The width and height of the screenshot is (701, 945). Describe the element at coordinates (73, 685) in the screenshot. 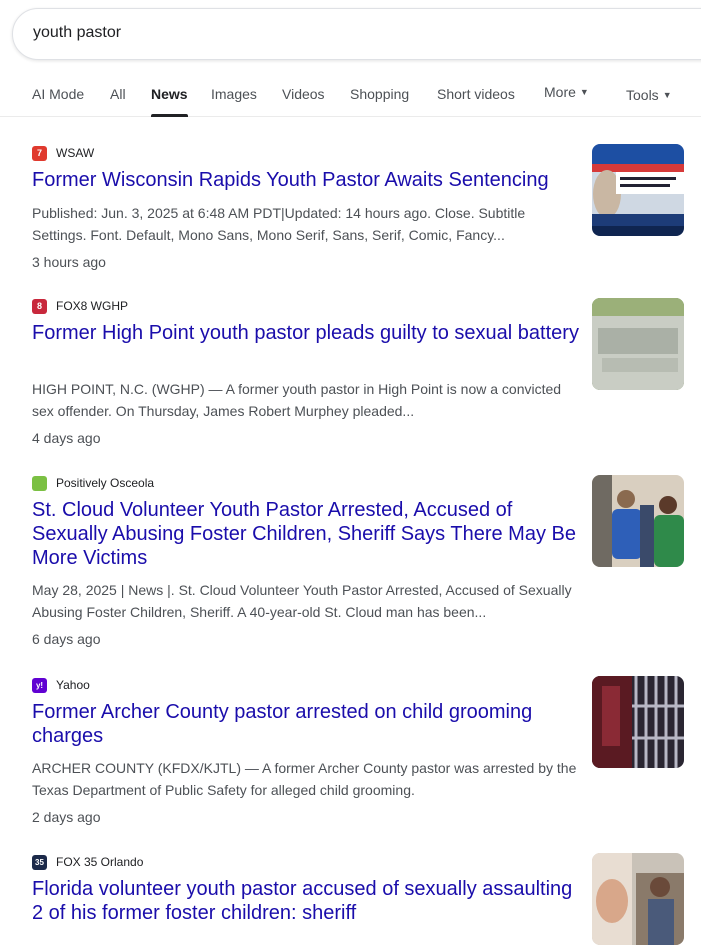

I see `source-name: Yahoo` at that location.